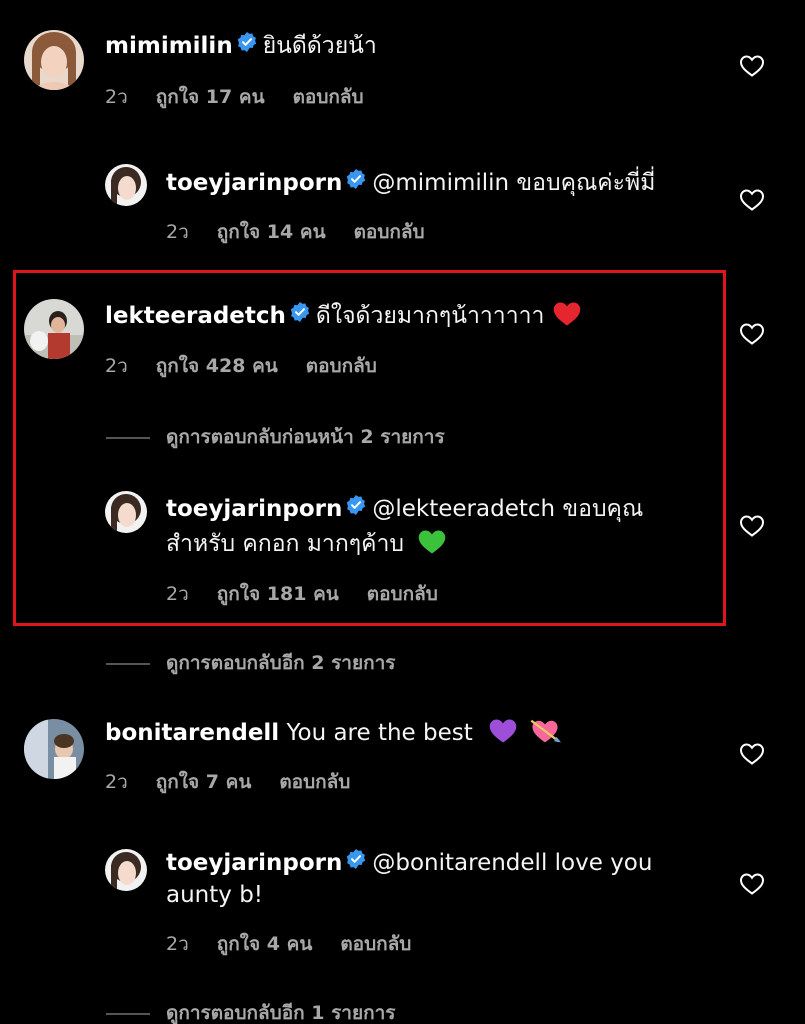  I want to click on like-count: ถูกใจ 181 คน, so click(278, 594).